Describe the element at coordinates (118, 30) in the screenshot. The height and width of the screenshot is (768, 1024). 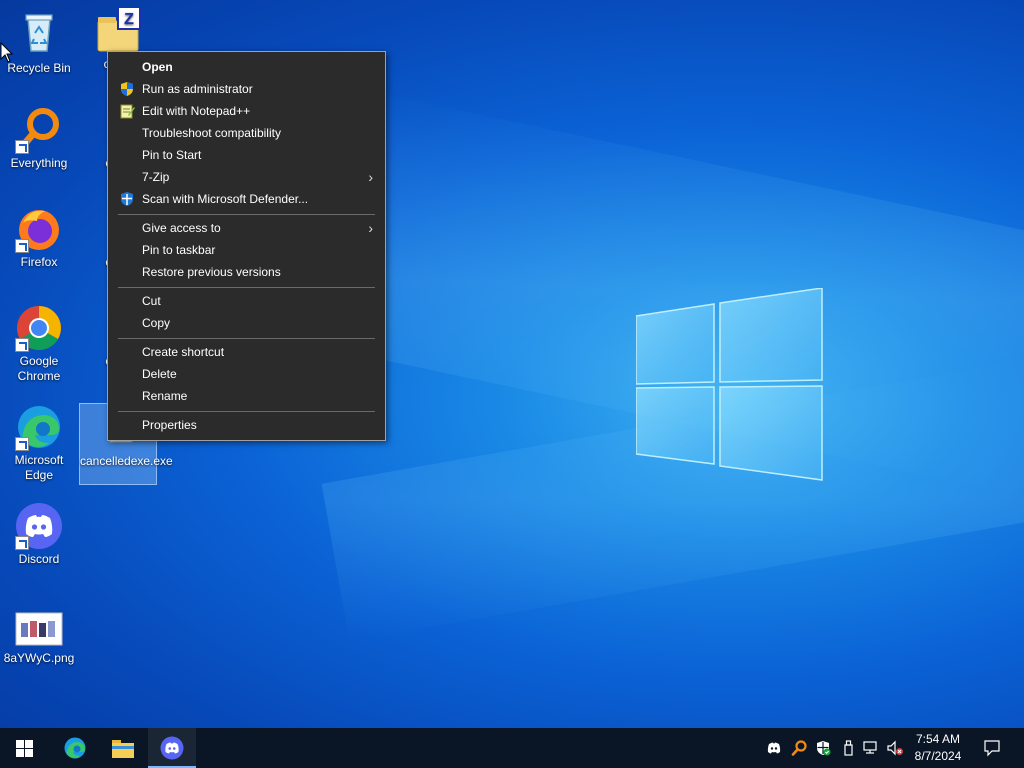
I see `winzip-archive-icon: Z` at that location.